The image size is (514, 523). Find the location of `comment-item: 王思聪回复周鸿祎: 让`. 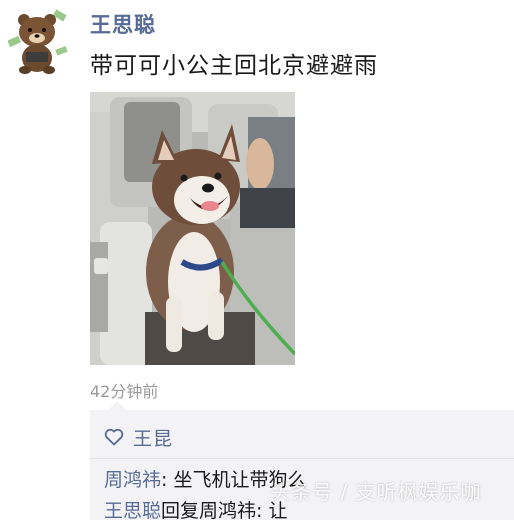

comment-item: 王思聪回复周鸿祎: 让 is located at coordinates (195, 509).